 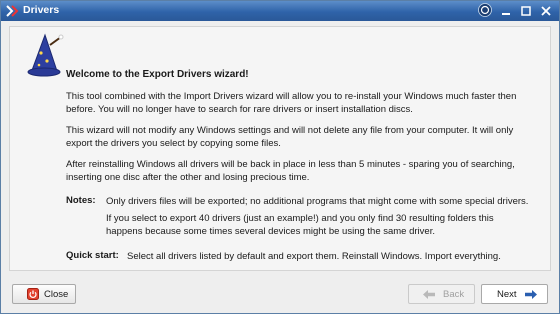 I want to click on back-button-label: Back, so click(x=454, y=294).